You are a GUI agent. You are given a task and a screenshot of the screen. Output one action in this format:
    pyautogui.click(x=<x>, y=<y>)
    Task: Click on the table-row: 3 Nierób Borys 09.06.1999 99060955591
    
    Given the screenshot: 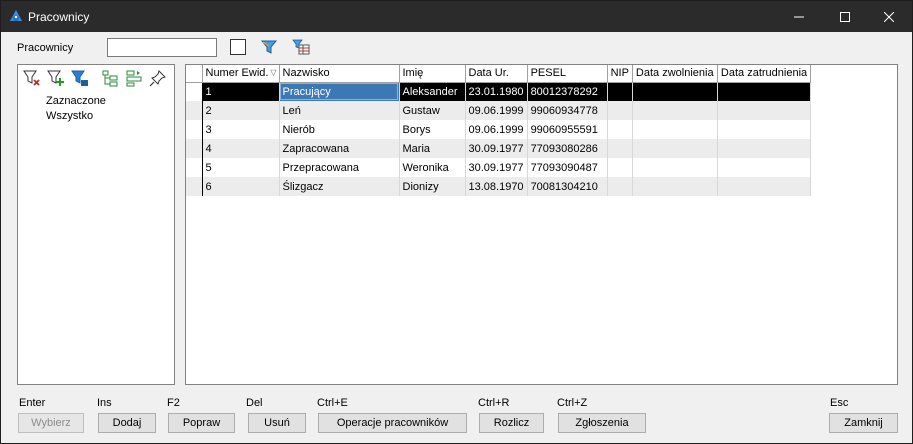 What is the action you would take?
    pyautogui.click(x=499, y=129)
    